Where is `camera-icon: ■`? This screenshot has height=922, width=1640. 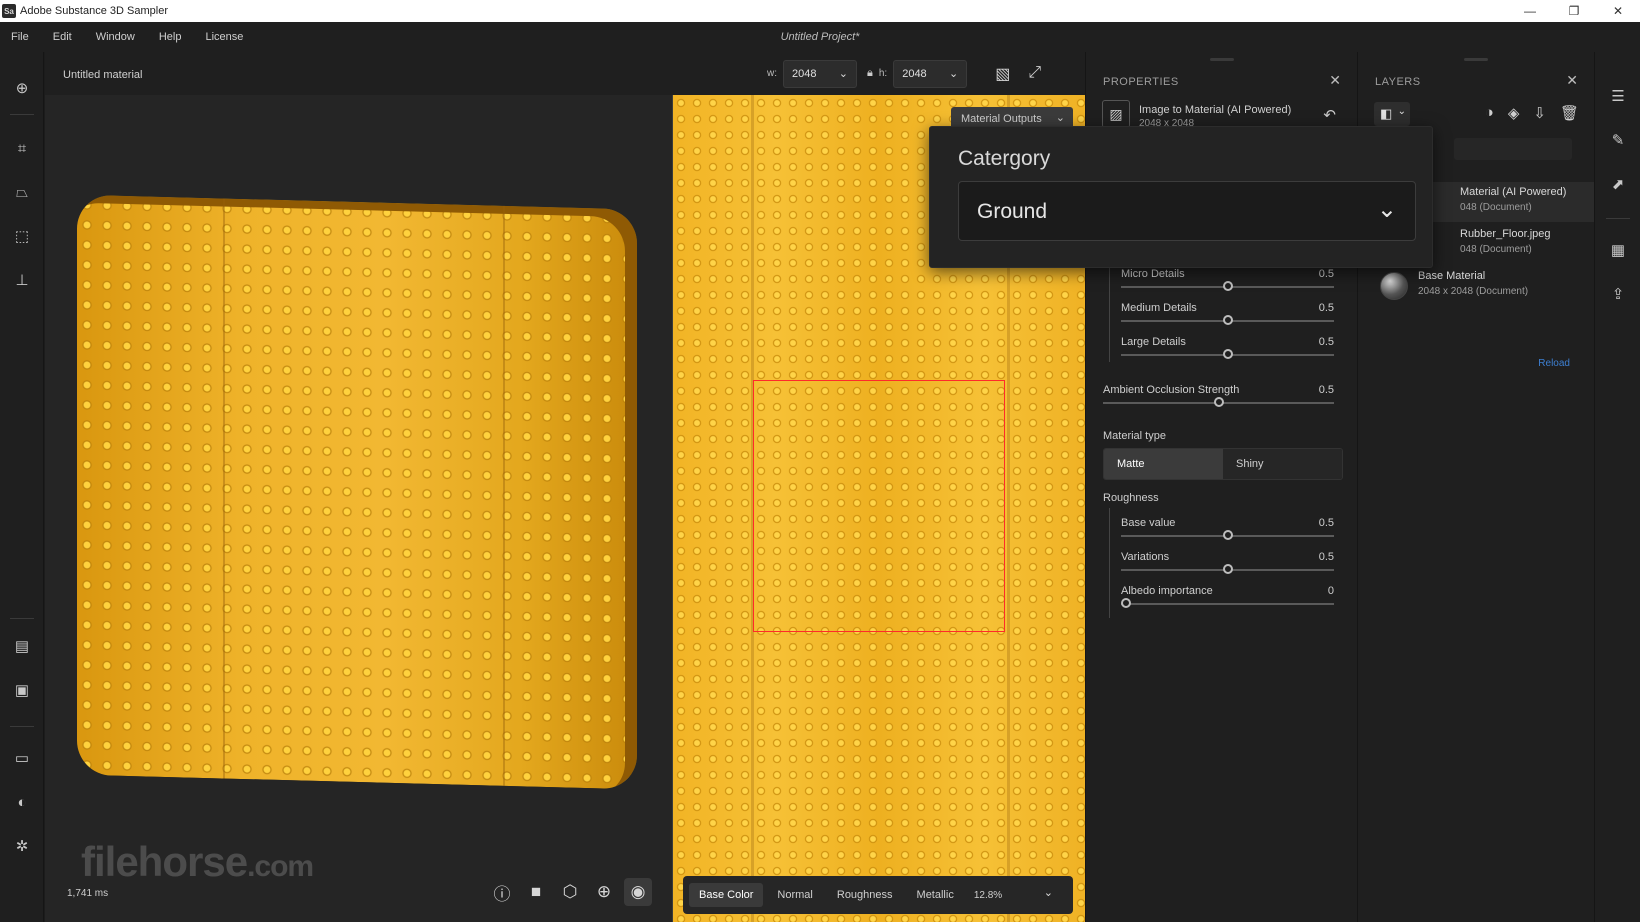
camera-icon: ■ is located at coordinates (536, 892).